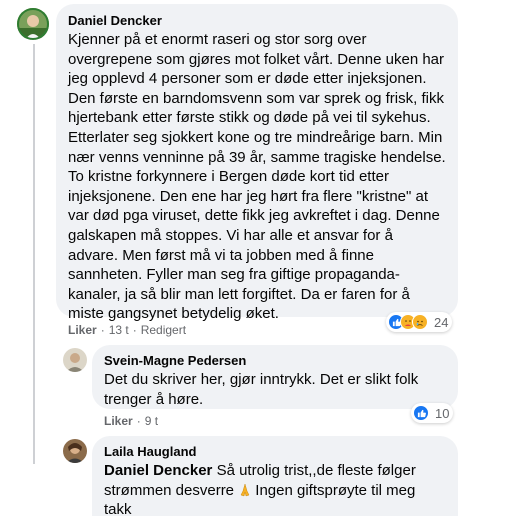 The image size is (506, 520). I want to click on avatar-svein-magne, so click(75, 360).